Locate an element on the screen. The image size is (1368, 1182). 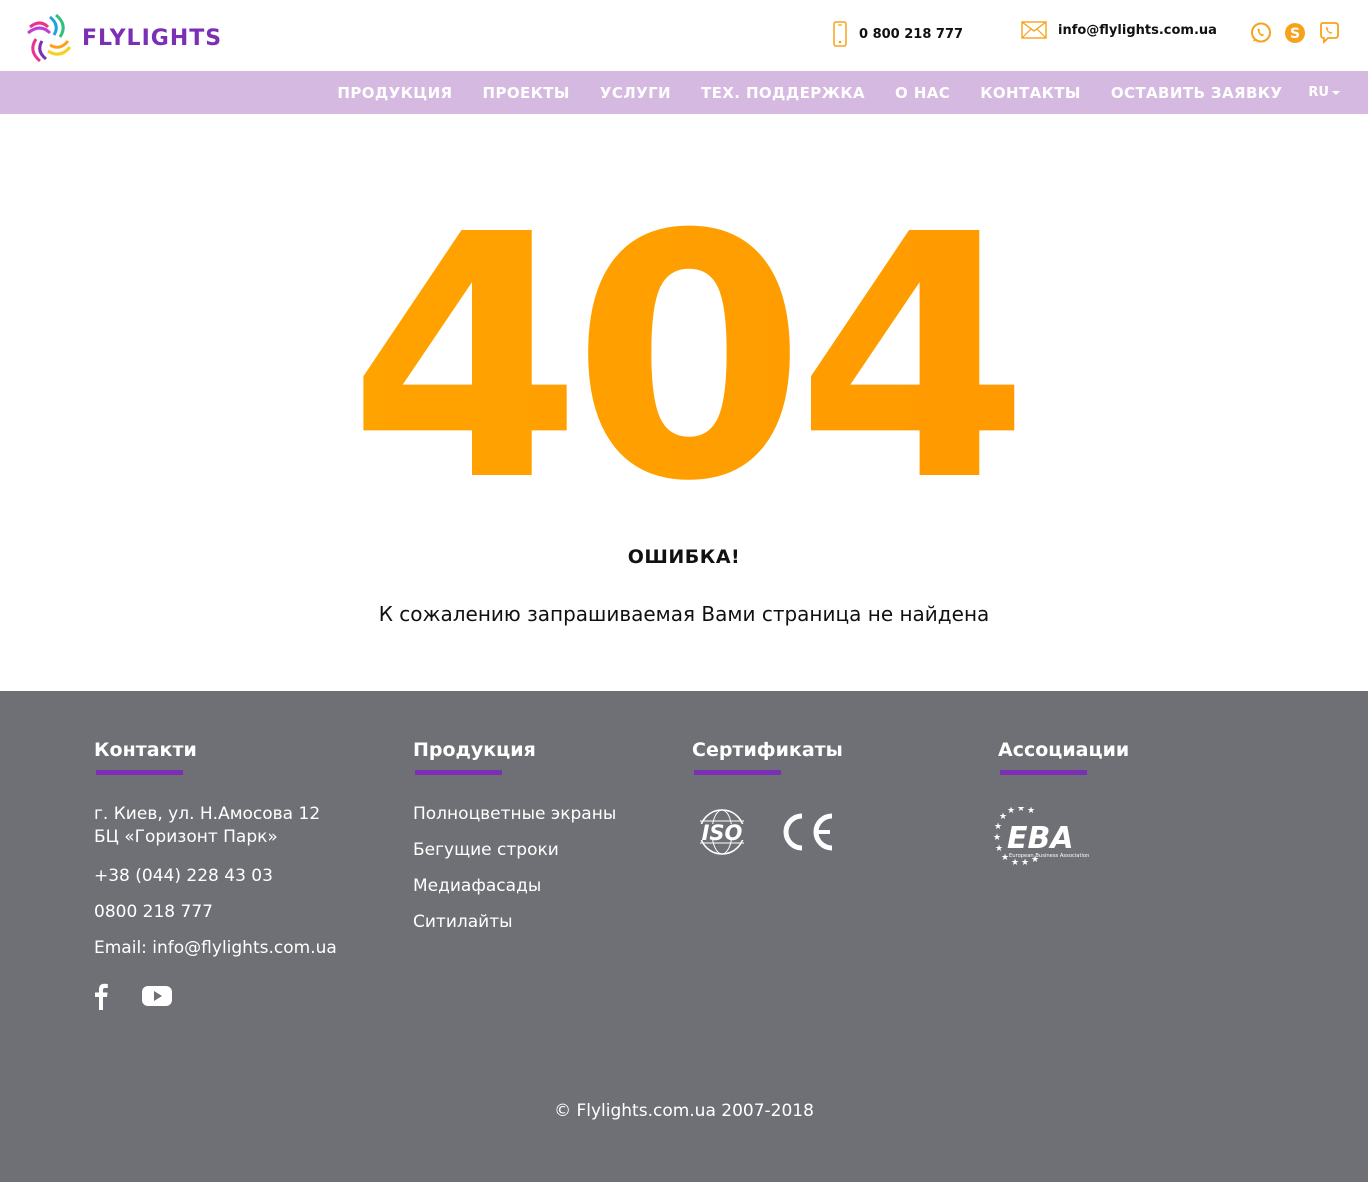
svg-text: S is located at coordinates (1295, 34).